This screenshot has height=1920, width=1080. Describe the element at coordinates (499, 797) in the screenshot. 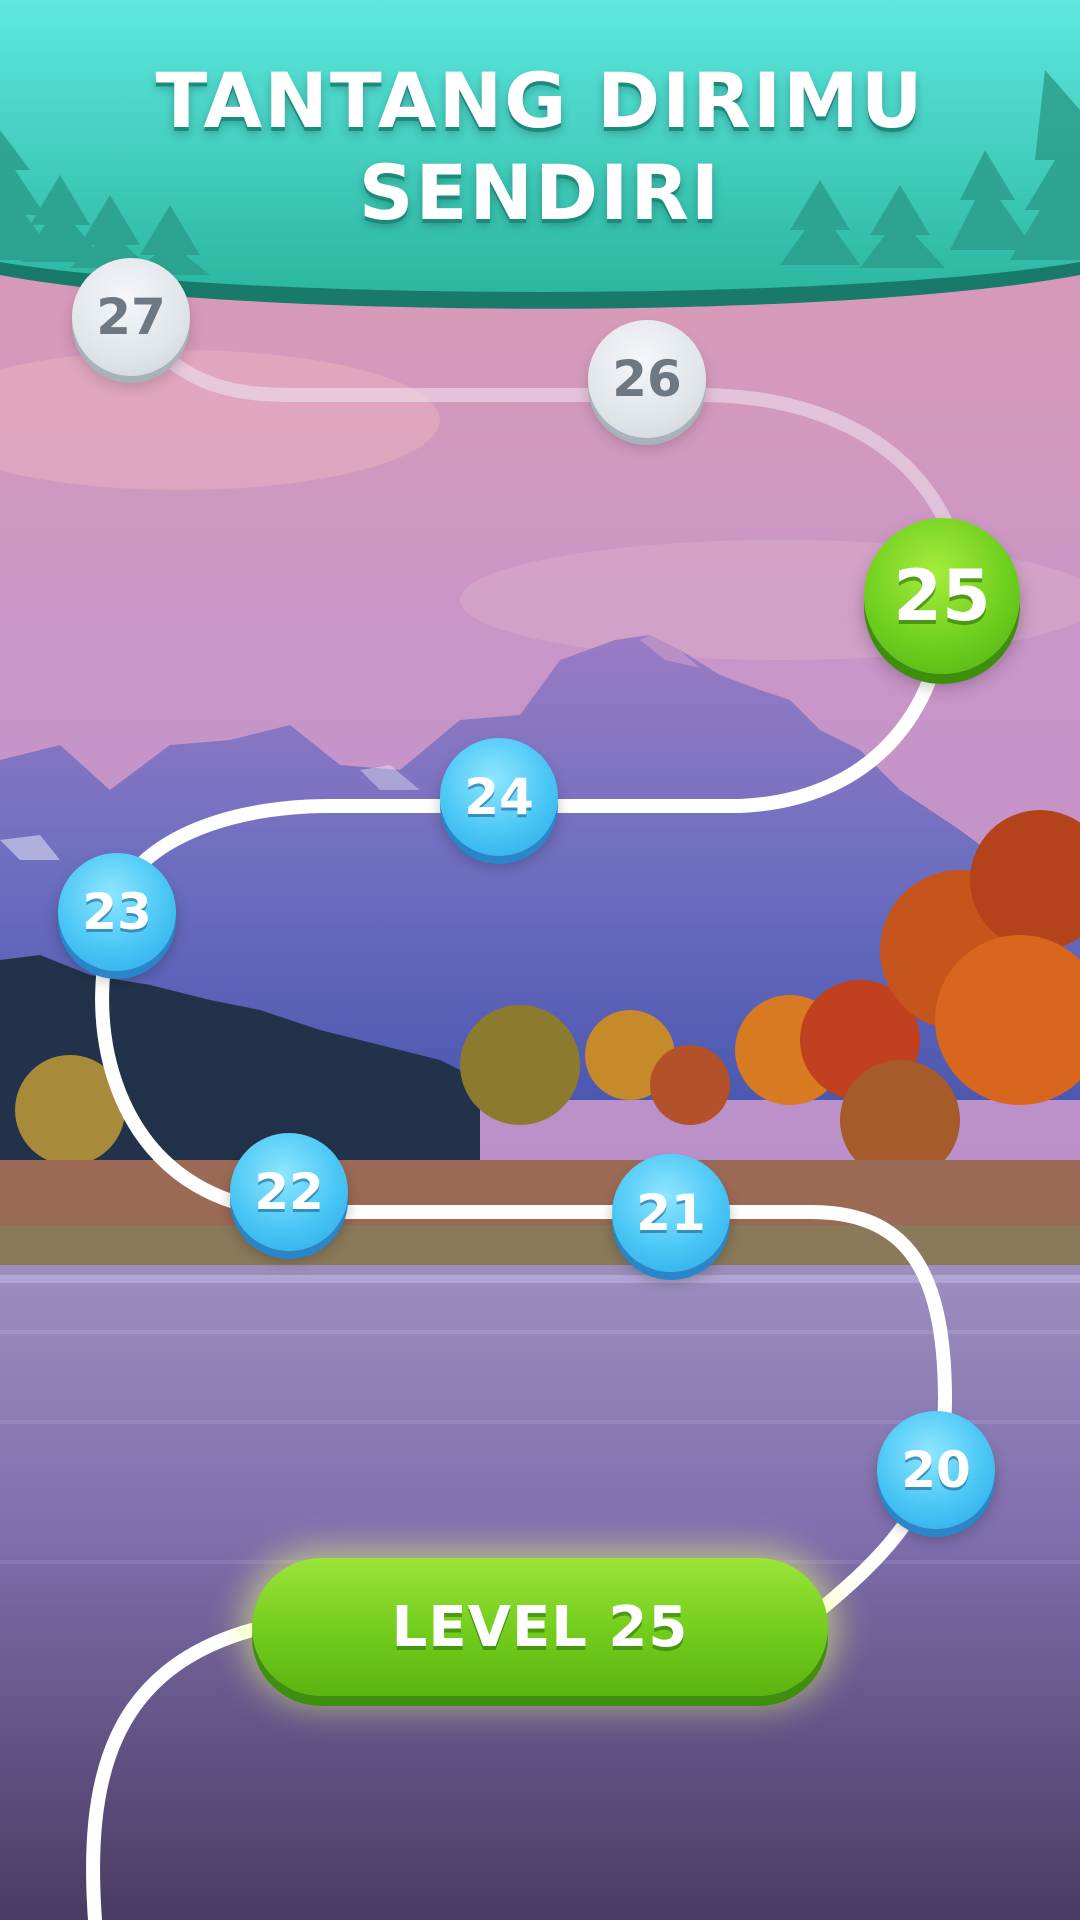

I see `level-node-24: 24` at that location.